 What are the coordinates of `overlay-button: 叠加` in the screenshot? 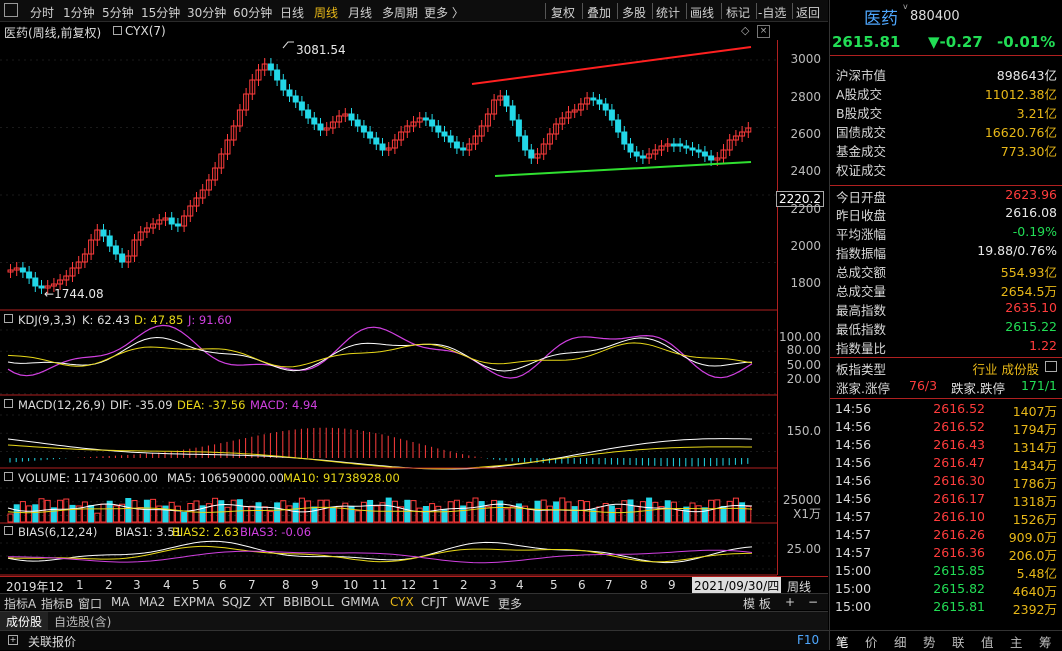 It's located at (599, 12).